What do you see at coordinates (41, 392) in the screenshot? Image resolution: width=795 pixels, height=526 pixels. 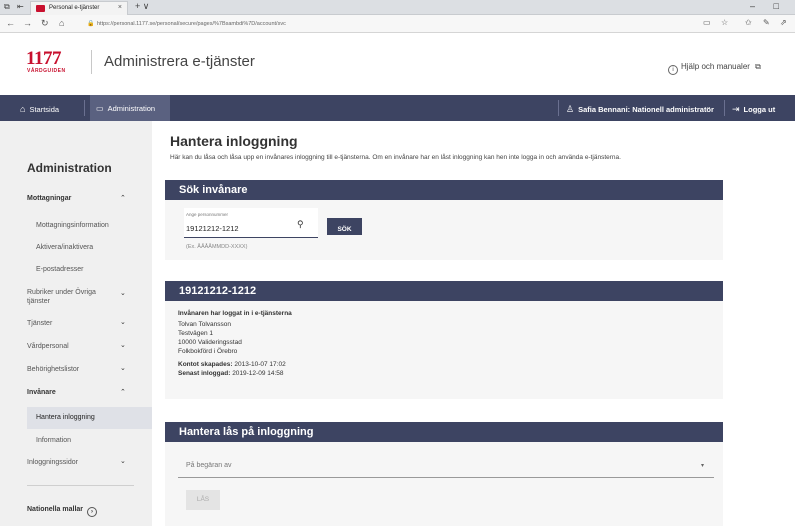 I see `sidebar-item-invanare: Invånare` at bounding box center [41, 392].